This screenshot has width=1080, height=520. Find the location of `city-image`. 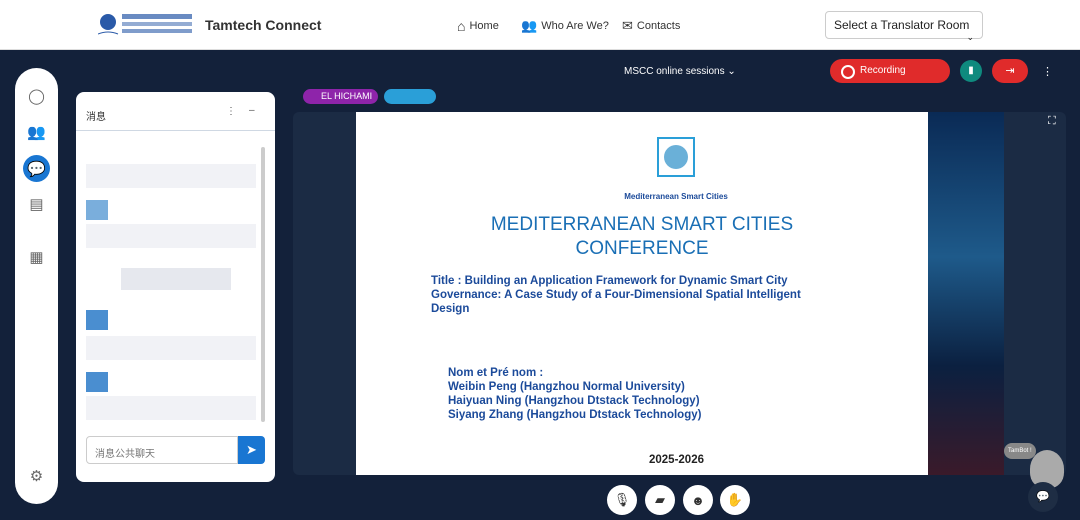

city-image is located at coordinates (966, 293).